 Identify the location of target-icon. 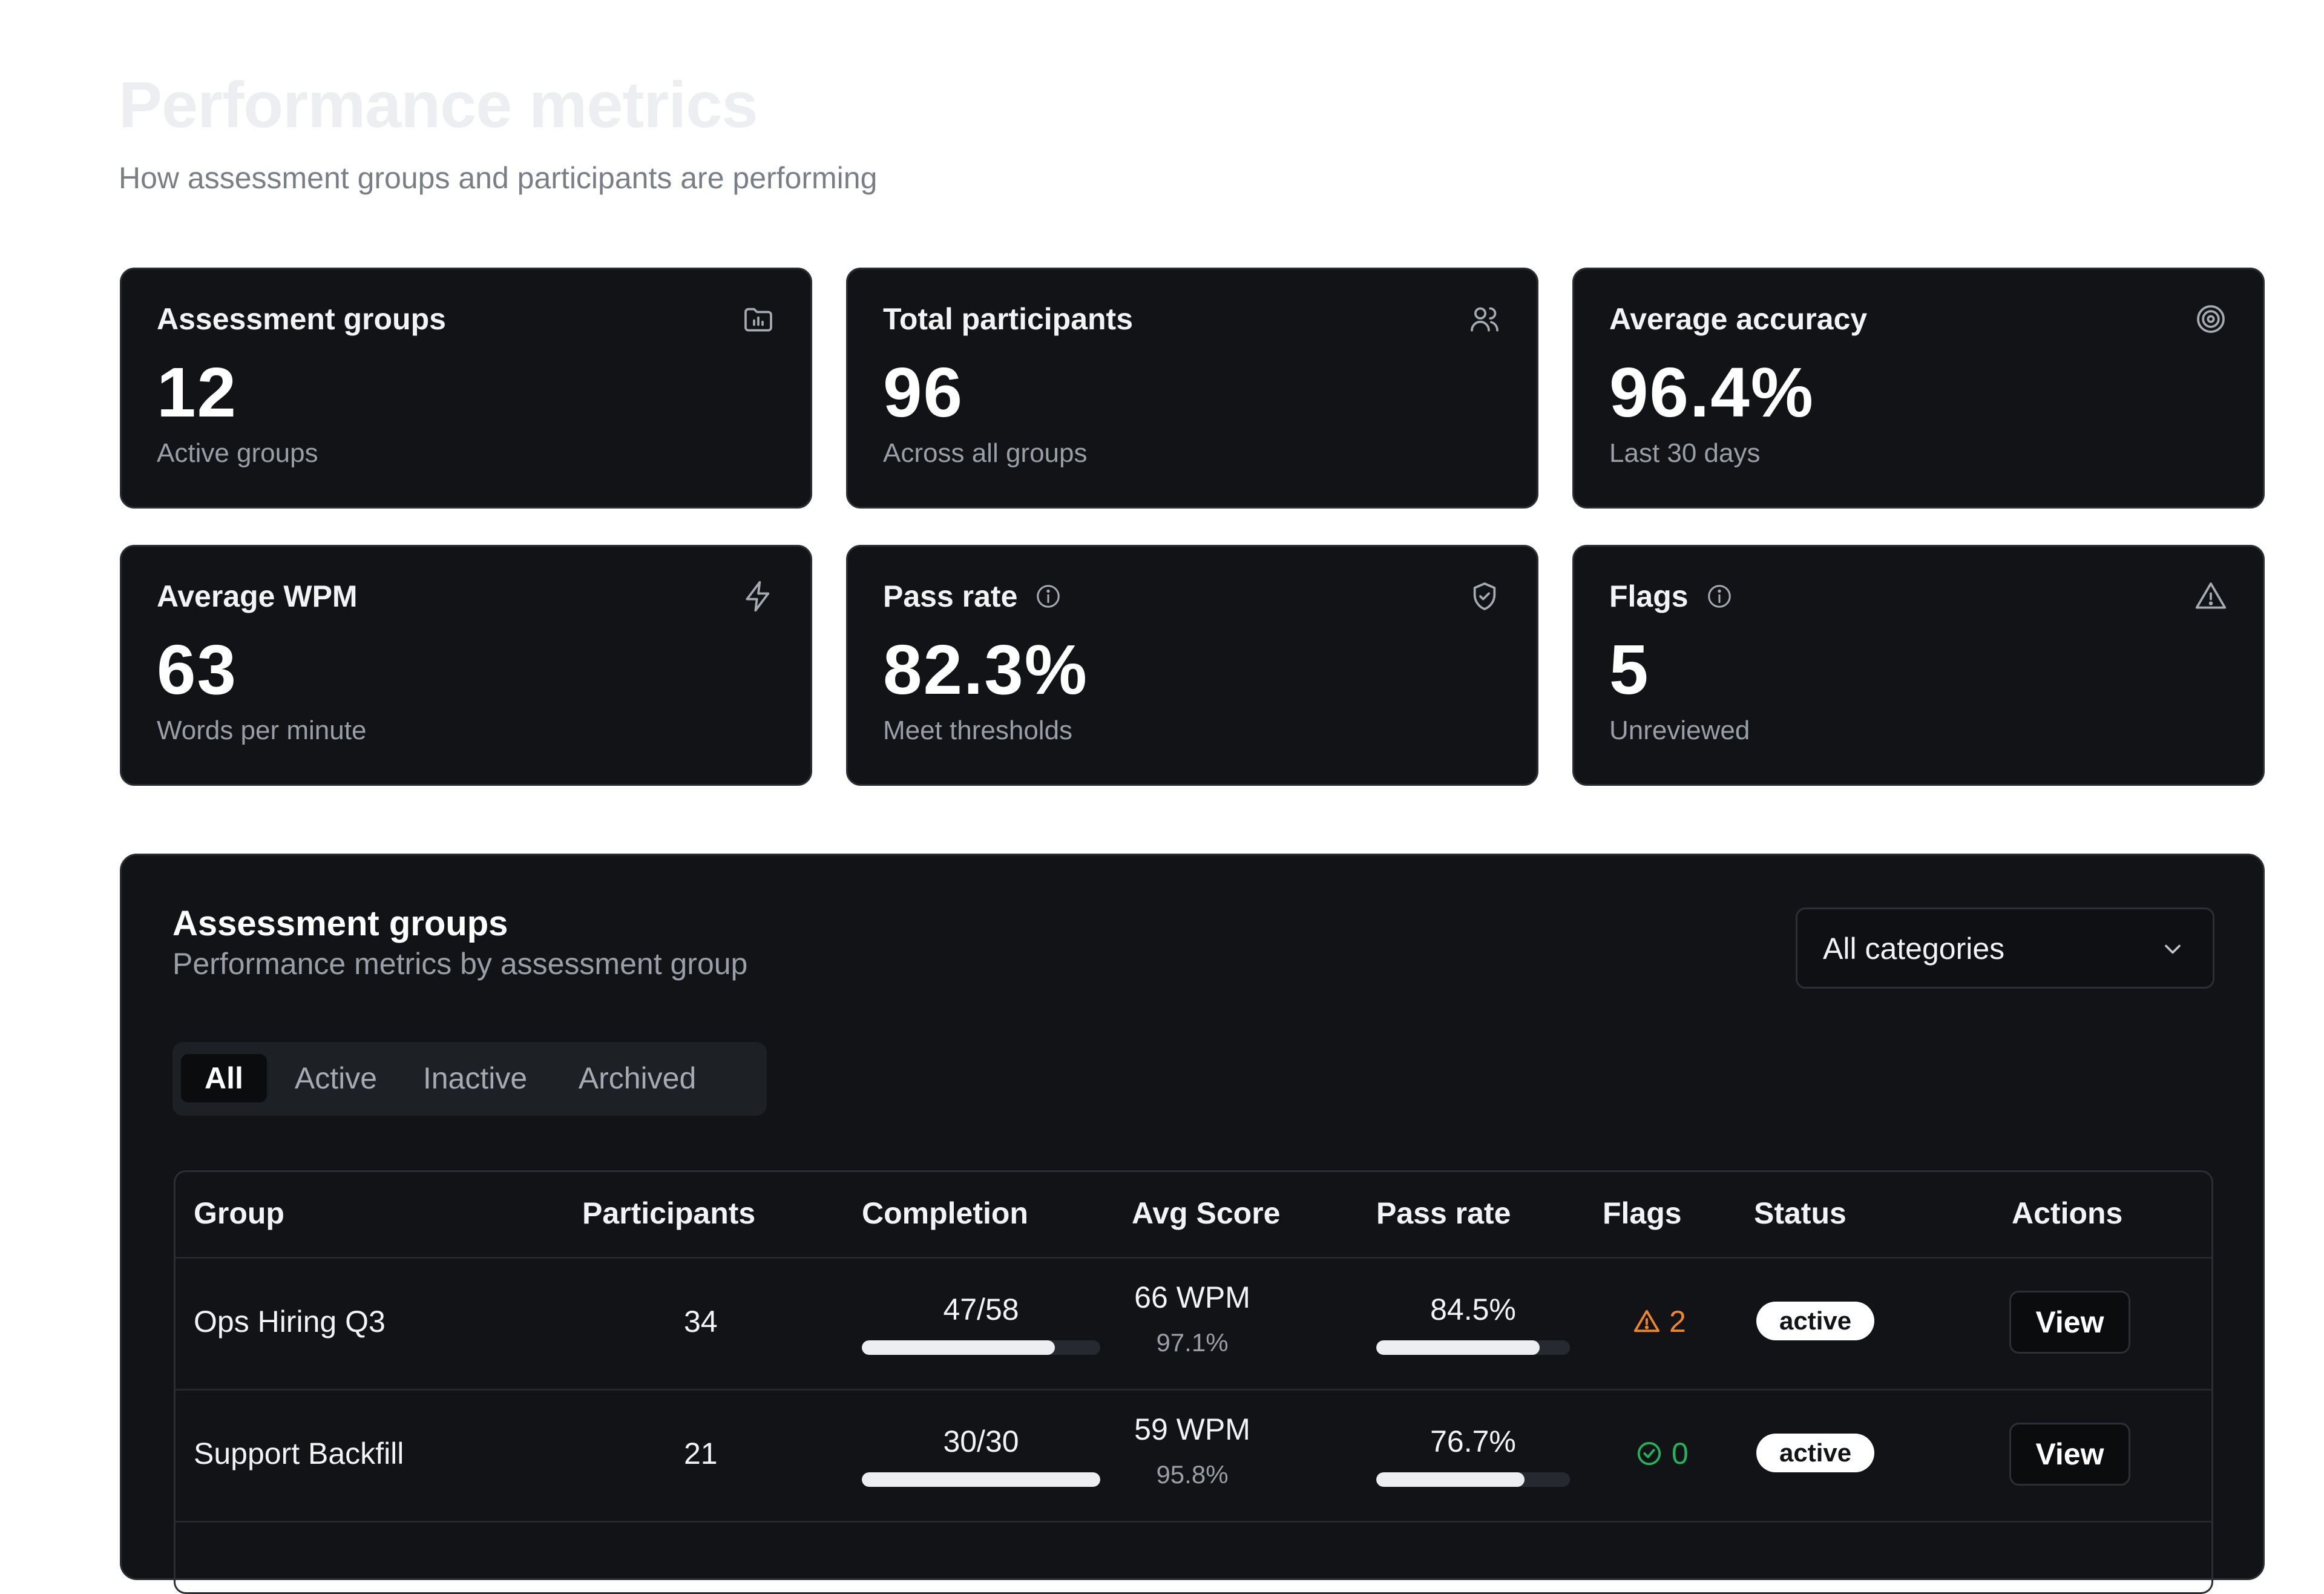
(2211, 319).